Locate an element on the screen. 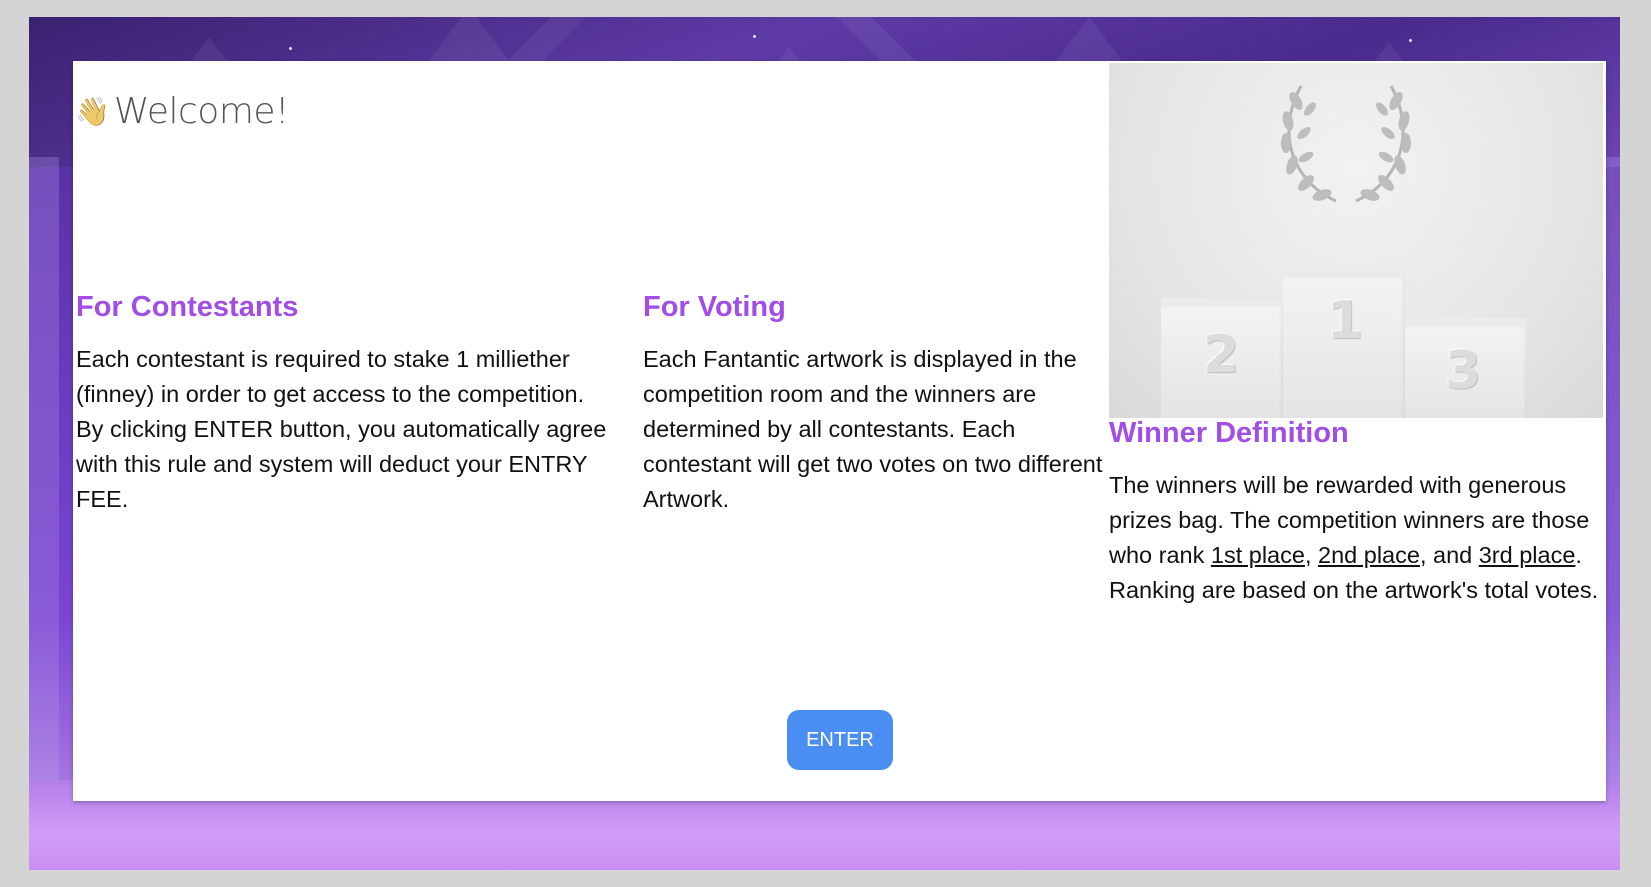 The height and width of the screenshot is (887, 1651). podium-number-3: 3 is located at coordinates (1463, 371).